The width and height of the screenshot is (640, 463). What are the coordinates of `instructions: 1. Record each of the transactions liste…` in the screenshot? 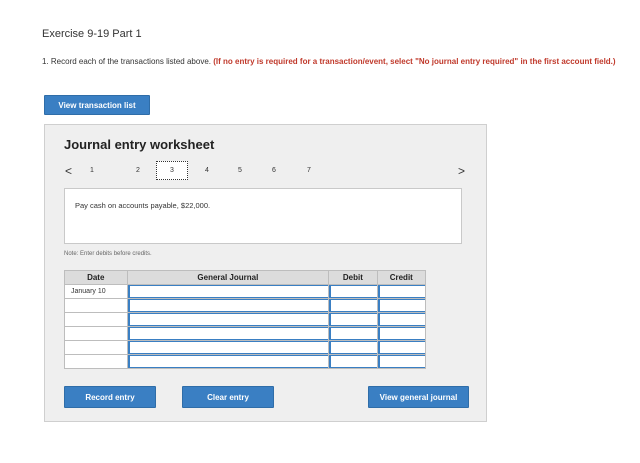 It's located at (337, 61).